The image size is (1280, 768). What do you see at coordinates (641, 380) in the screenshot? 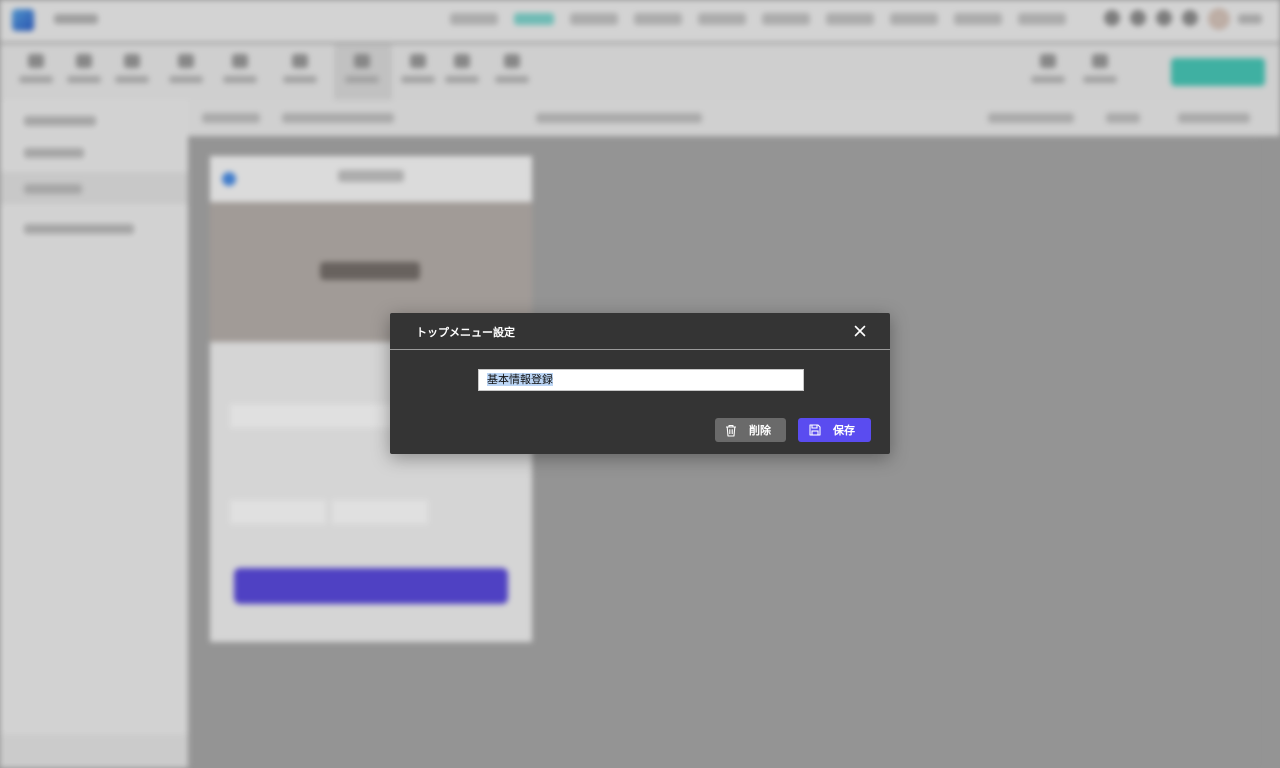
I see `menu-name-input: 基本情報登録` at bounding box center [641, 380].